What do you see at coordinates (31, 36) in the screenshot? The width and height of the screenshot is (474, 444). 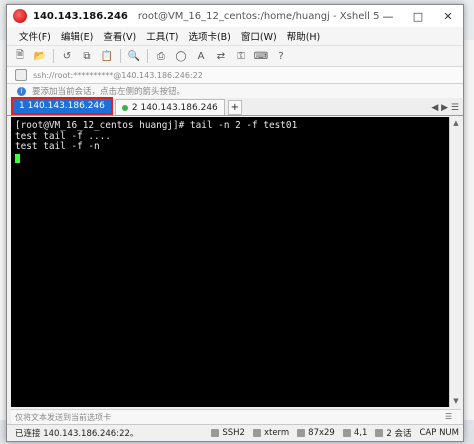 I see `menu-file: 文件(F)` at bounding box center [31, 36].